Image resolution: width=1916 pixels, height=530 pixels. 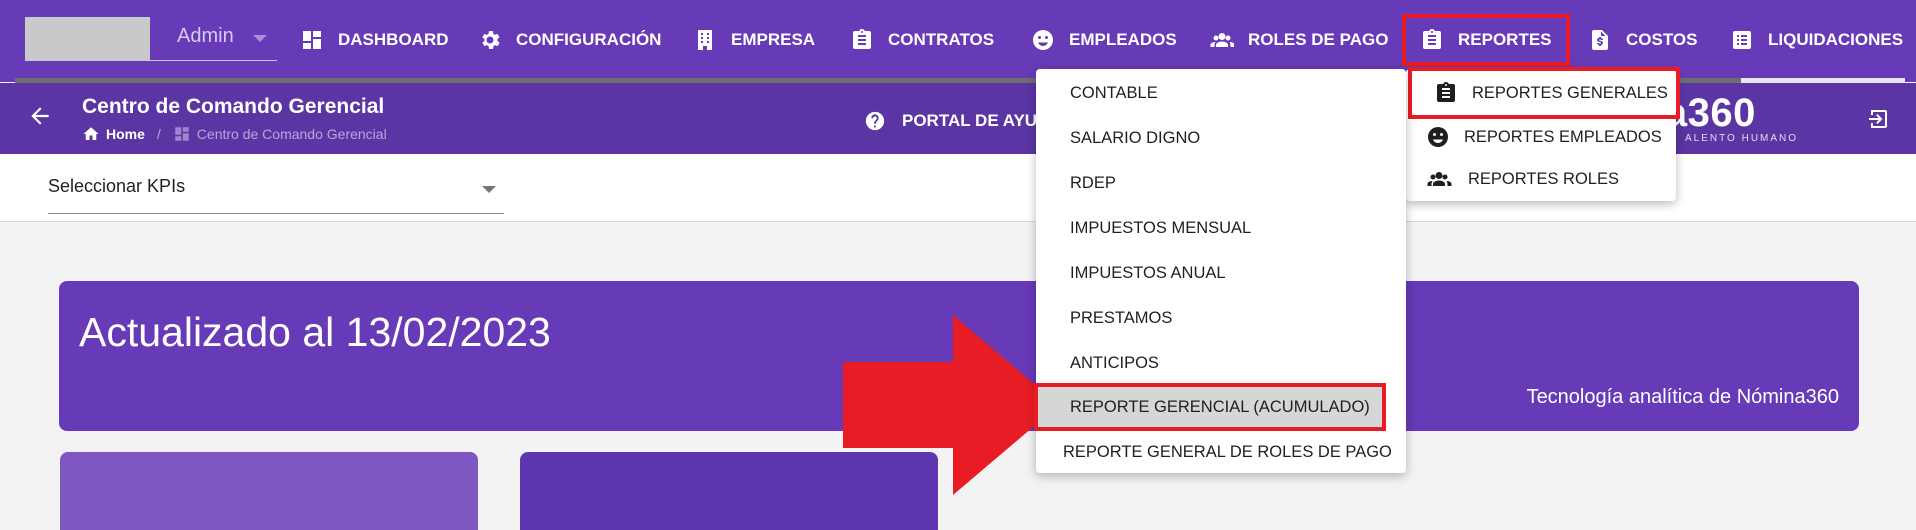 I want to click on menu-item-reportes-roles: REPORTES ROLES, so click(x=1512, y=179).